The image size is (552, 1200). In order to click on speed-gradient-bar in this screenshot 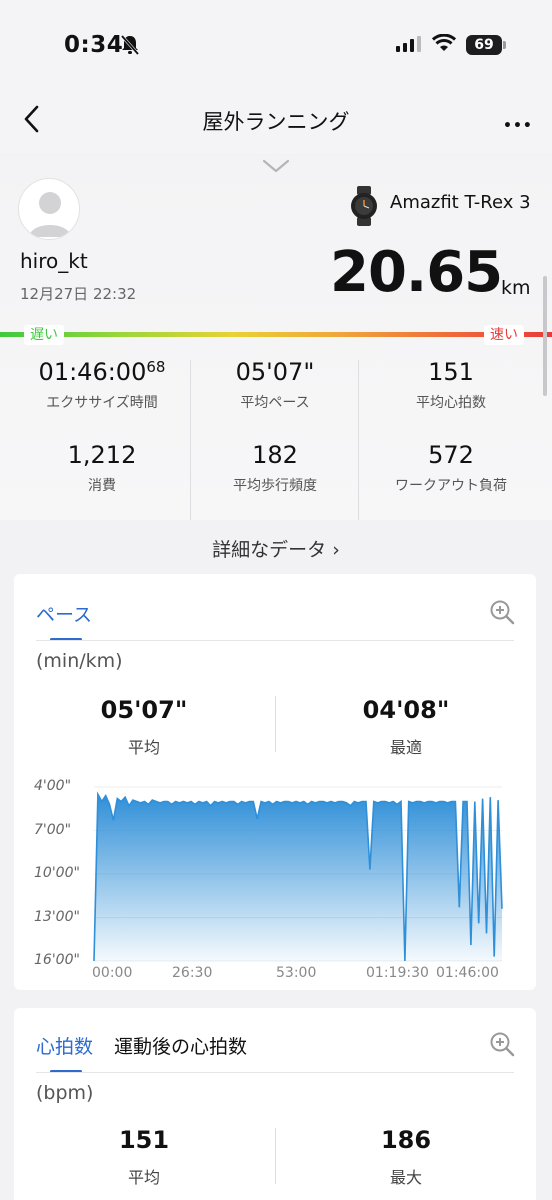, I will do `click(276, 334)`.